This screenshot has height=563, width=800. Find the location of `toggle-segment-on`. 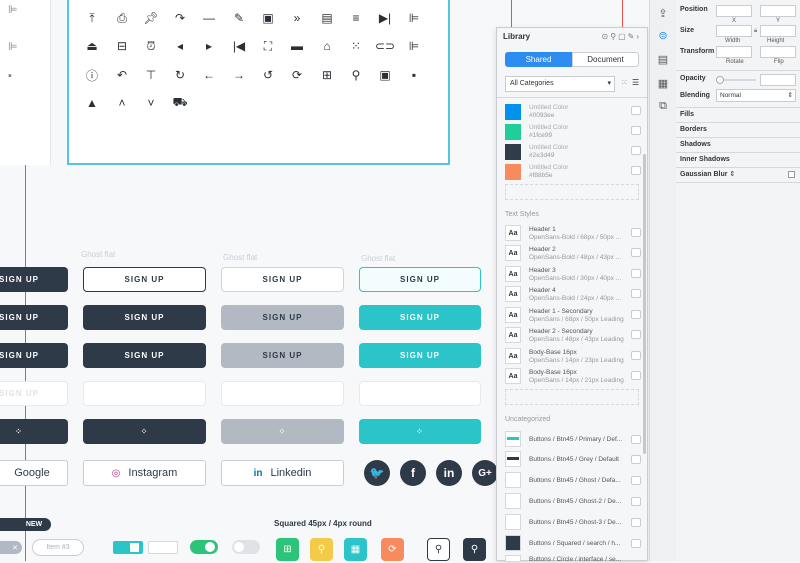

toggle-segment-on is located at coordinates (128, 547).